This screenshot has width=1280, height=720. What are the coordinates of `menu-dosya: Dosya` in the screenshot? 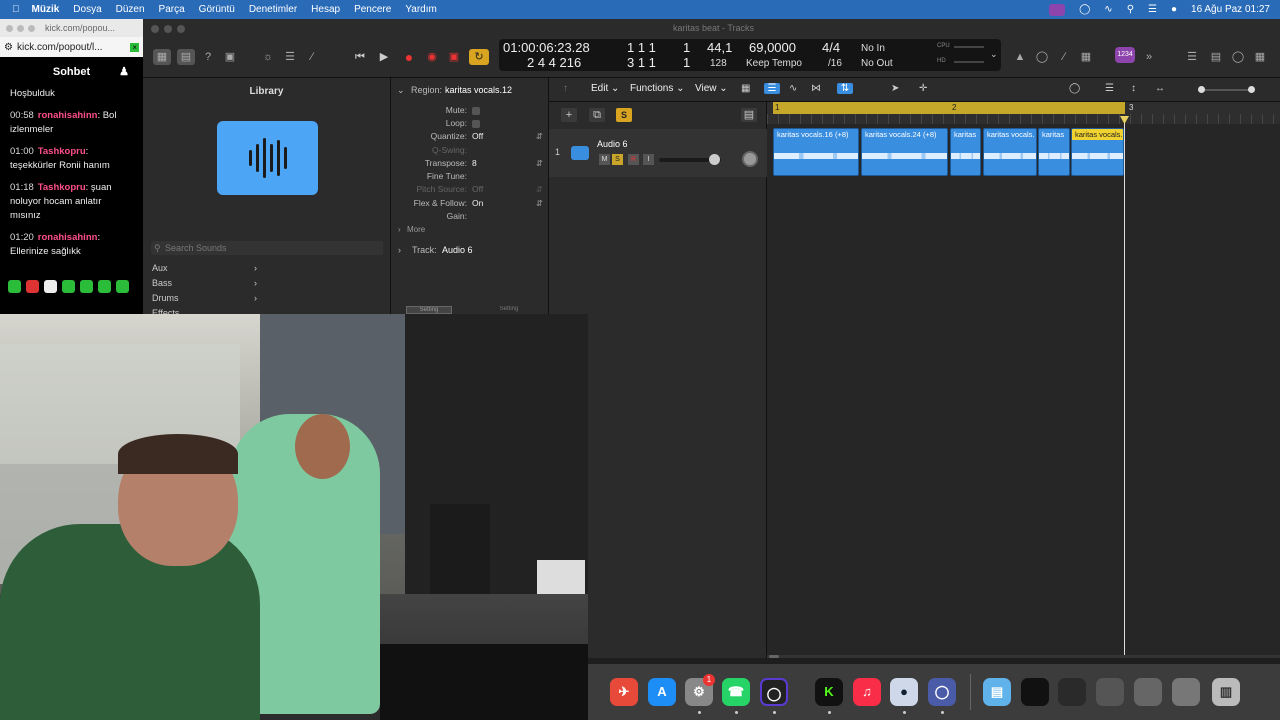 It's located at (87, 9).